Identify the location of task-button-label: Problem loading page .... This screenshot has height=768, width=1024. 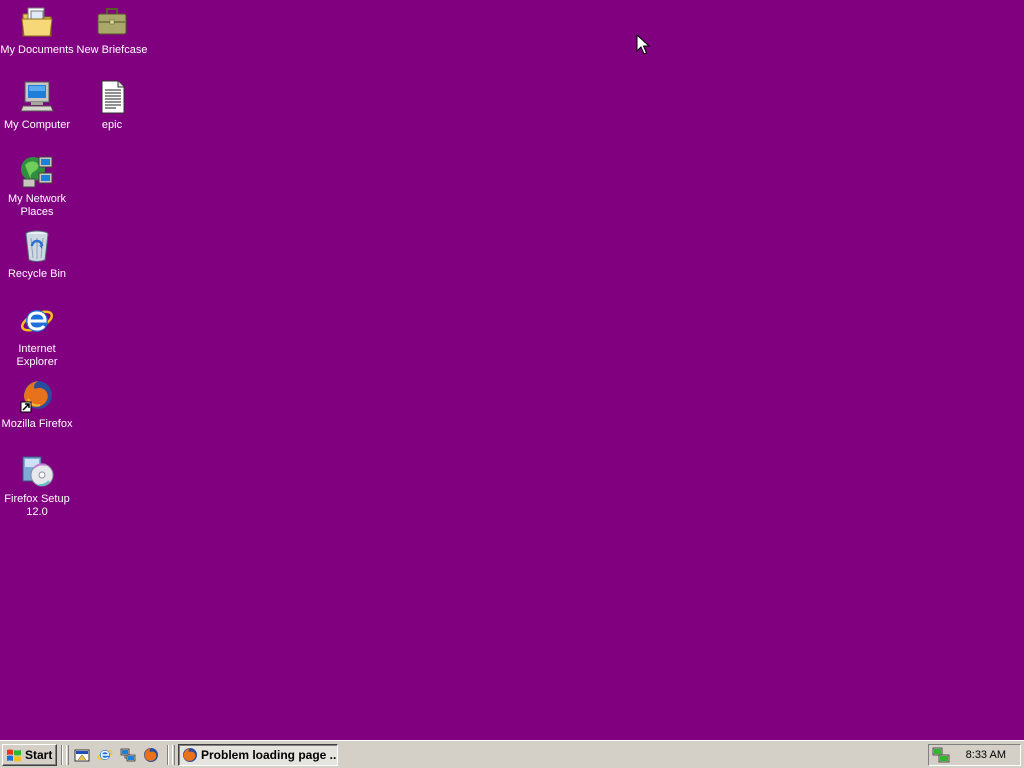
(269, 755).